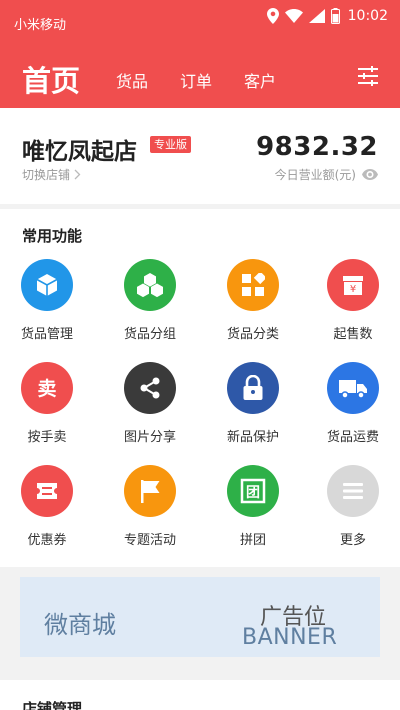 The height and width of the screenshot is (710, 400). What do you see at coordinates (367, 16) in the screenshot?
I see `time-label: 10:02` at bounding box center [367, 16].